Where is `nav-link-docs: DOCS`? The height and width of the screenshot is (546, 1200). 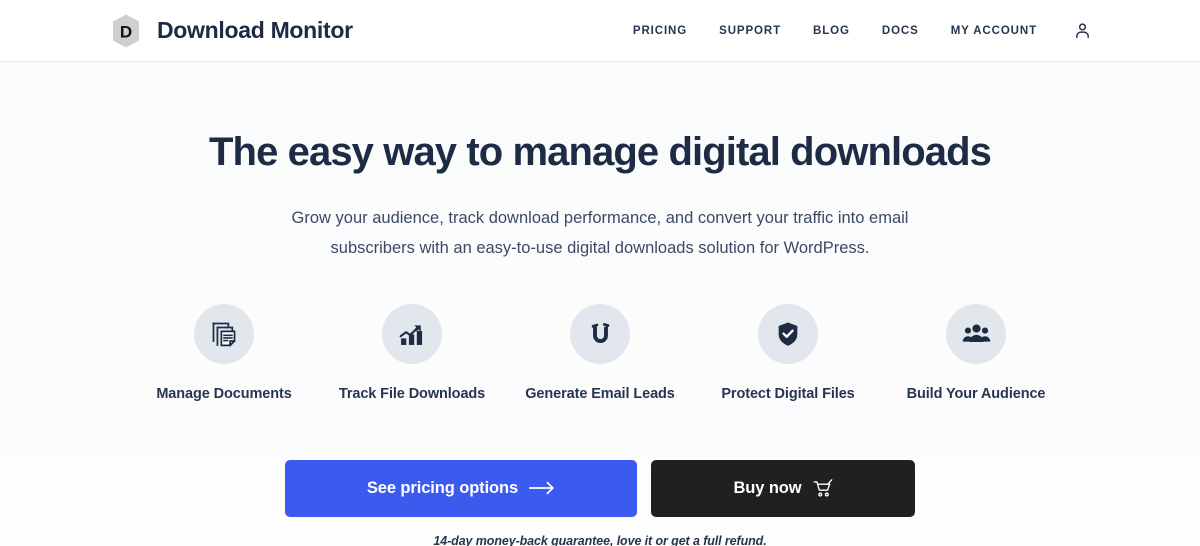 nav-link-docs: DOCS is located at coordinates (900, 31).